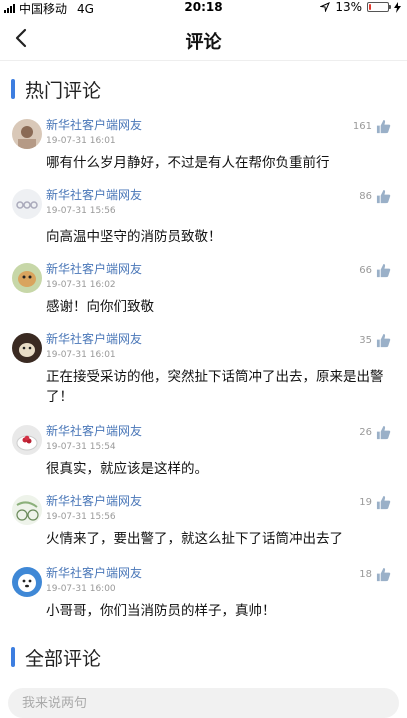 This screenshot has width=407, height=718. Describe the element at coordinates (100, 307) in the screenshot. I see `comment-text: 感谢！向你们致敬` at that location.